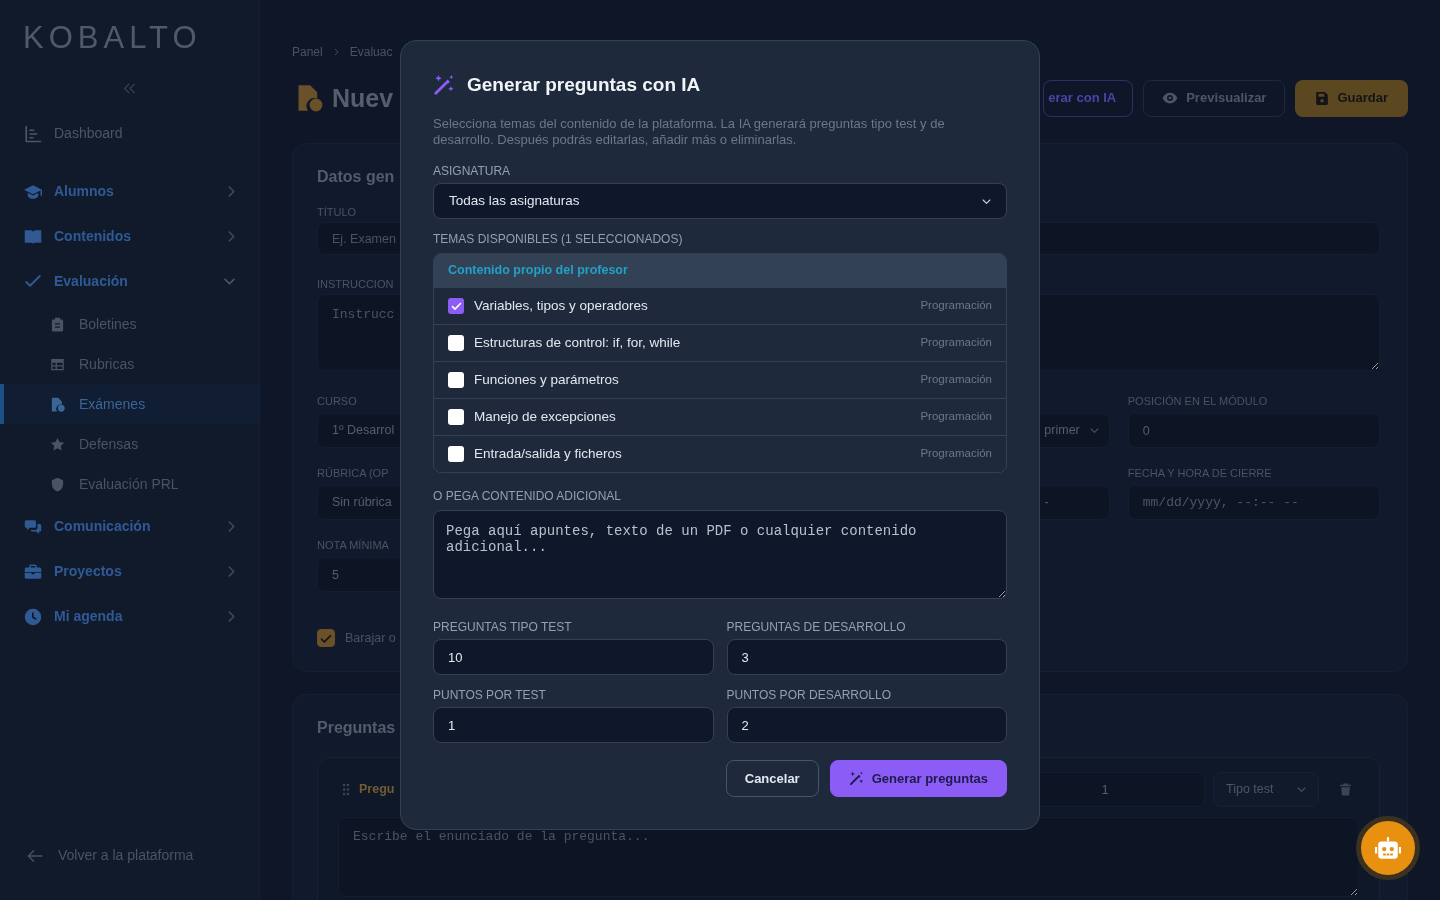 The width and height of the screenshot is (1440, 900). Describe the element at coordinates (573, 725) in the screenshot. I see `number-input: 1` at that location.